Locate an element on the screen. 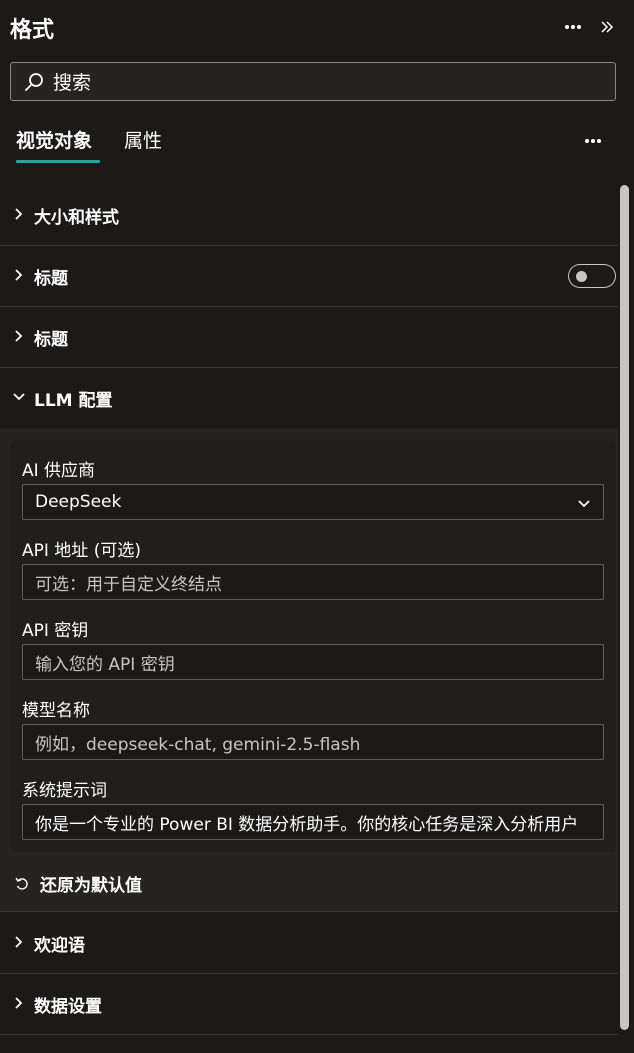  section-label: 数据设置 is located at coordinates (68, 1007).